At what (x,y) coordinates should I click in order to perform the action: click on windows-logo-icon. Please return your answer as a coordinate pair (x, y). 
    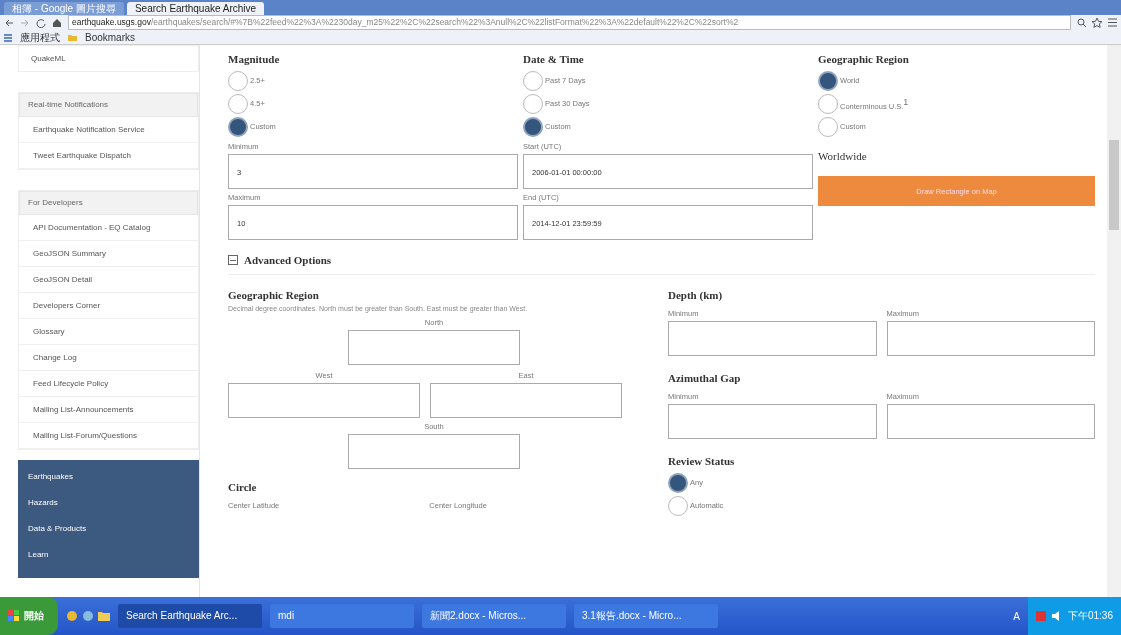
    Looking at the image, I should click on (14, 616).